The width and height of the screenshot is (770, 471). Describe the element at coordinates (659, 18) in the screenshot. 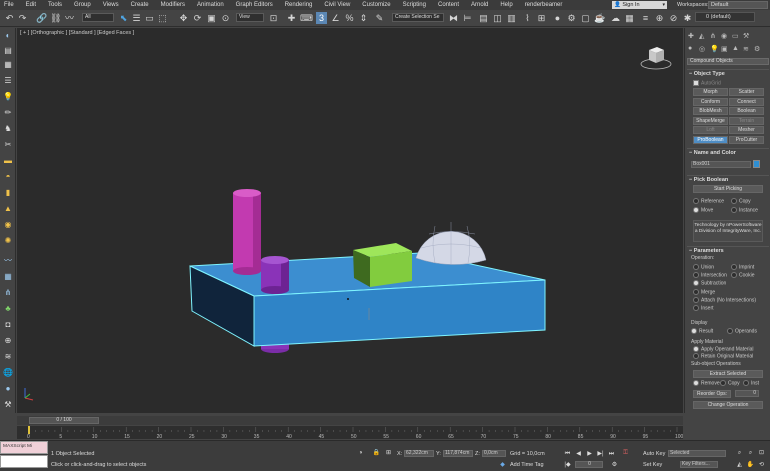

I see `layers-add-icon: ⊕` at that location.